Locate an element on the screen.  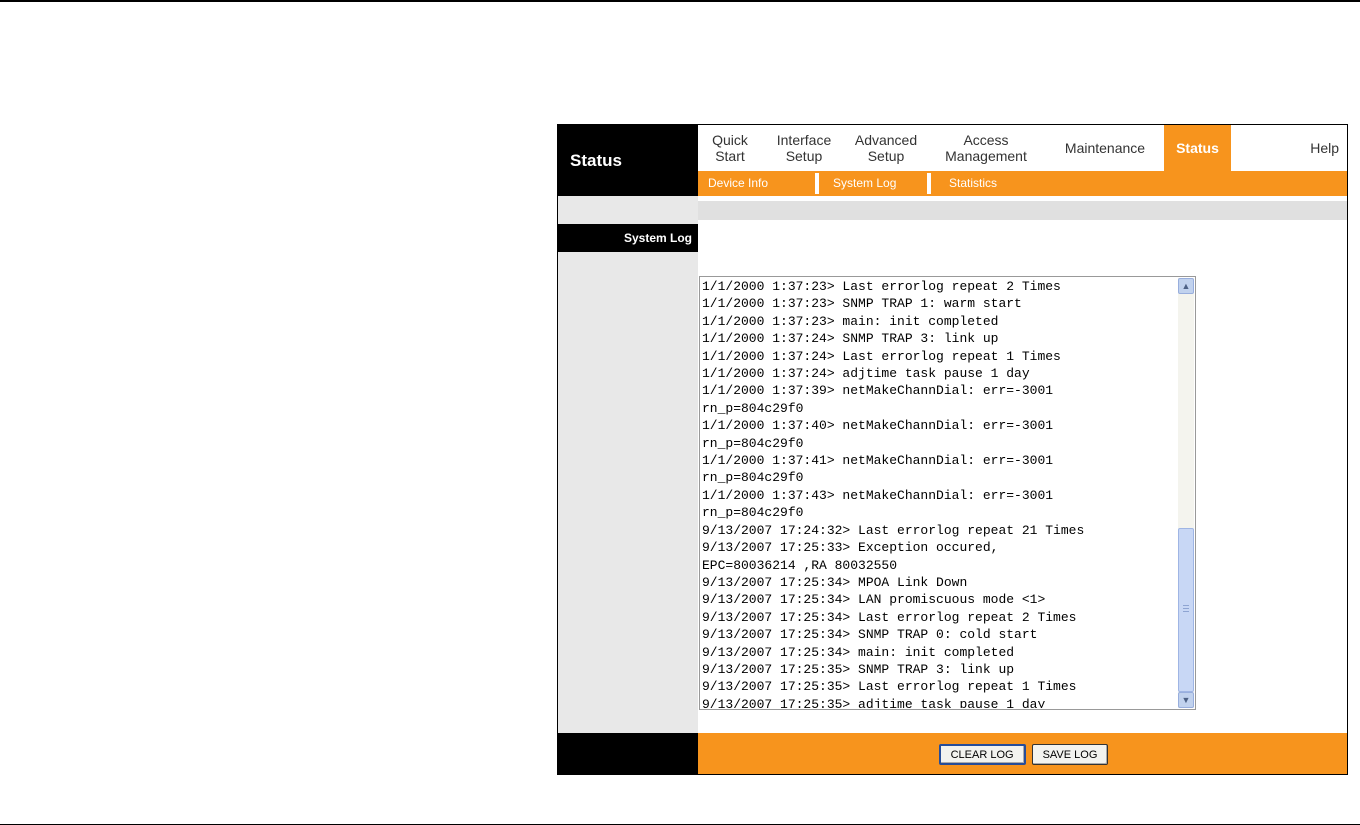
footer-bar: CLEAR LOG SAVE LOG is located at coordinates (1022, 753).